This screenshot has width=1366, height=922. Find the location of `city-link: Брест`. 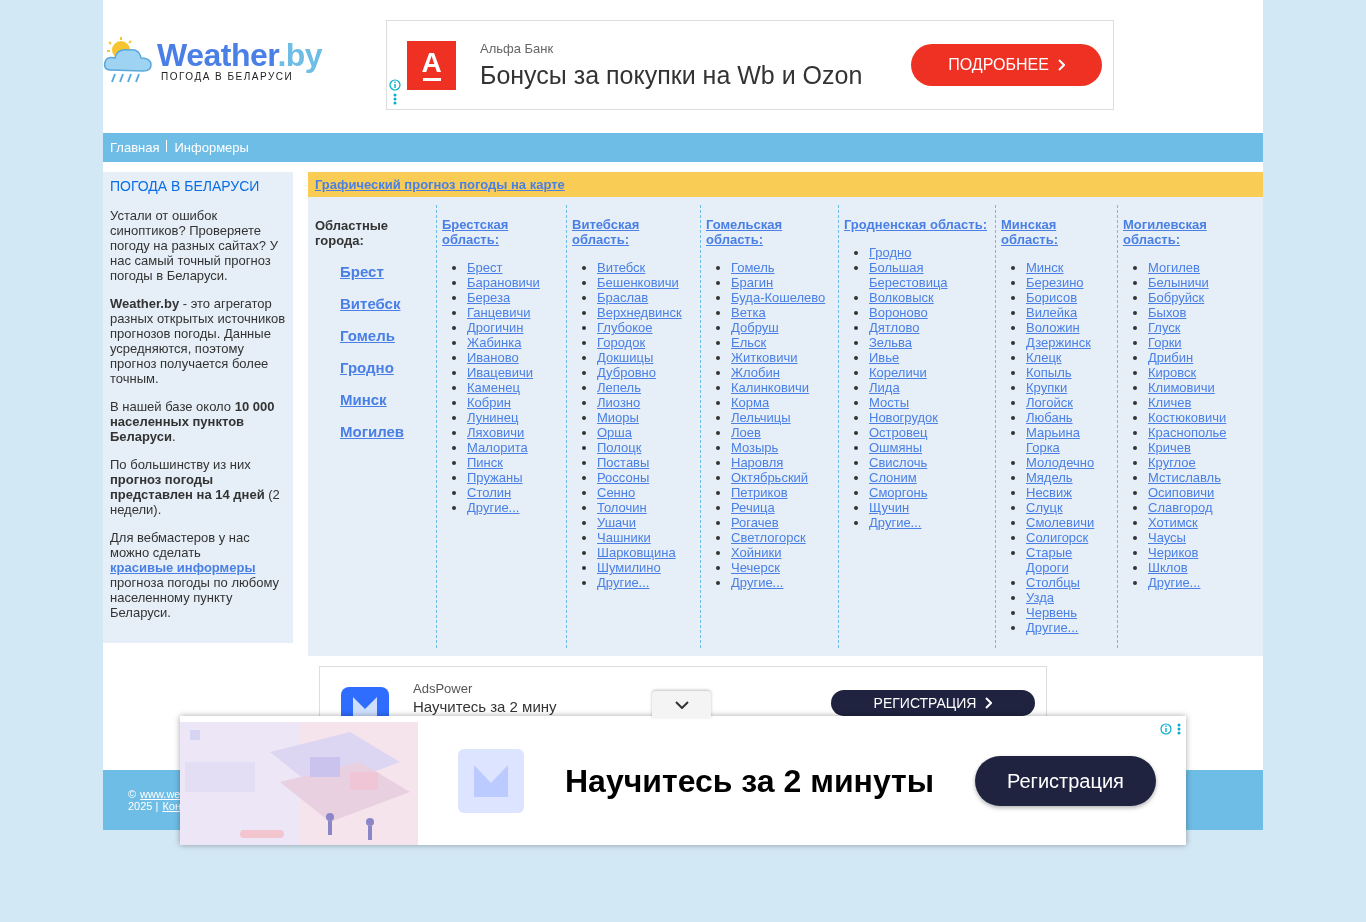

city-link: Брест is located at coordinates (485, 267).